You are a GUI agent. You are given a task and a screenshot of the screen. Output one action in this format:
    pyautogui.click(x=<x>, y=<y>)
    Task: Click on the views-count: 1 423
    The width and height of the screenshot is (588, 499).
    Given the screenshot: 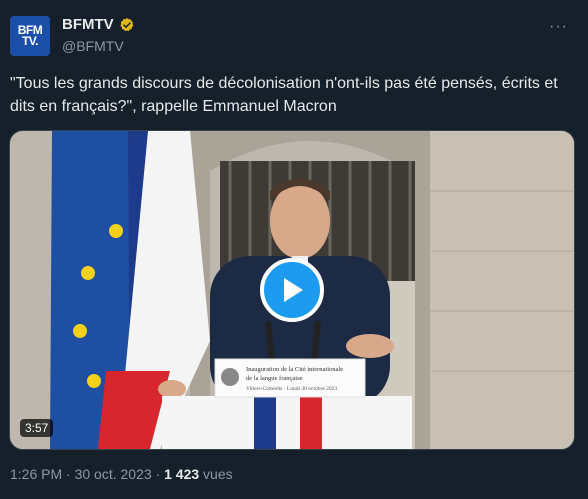 What is the action you would take?
    pyautogui.click(x=182, y=474)
    